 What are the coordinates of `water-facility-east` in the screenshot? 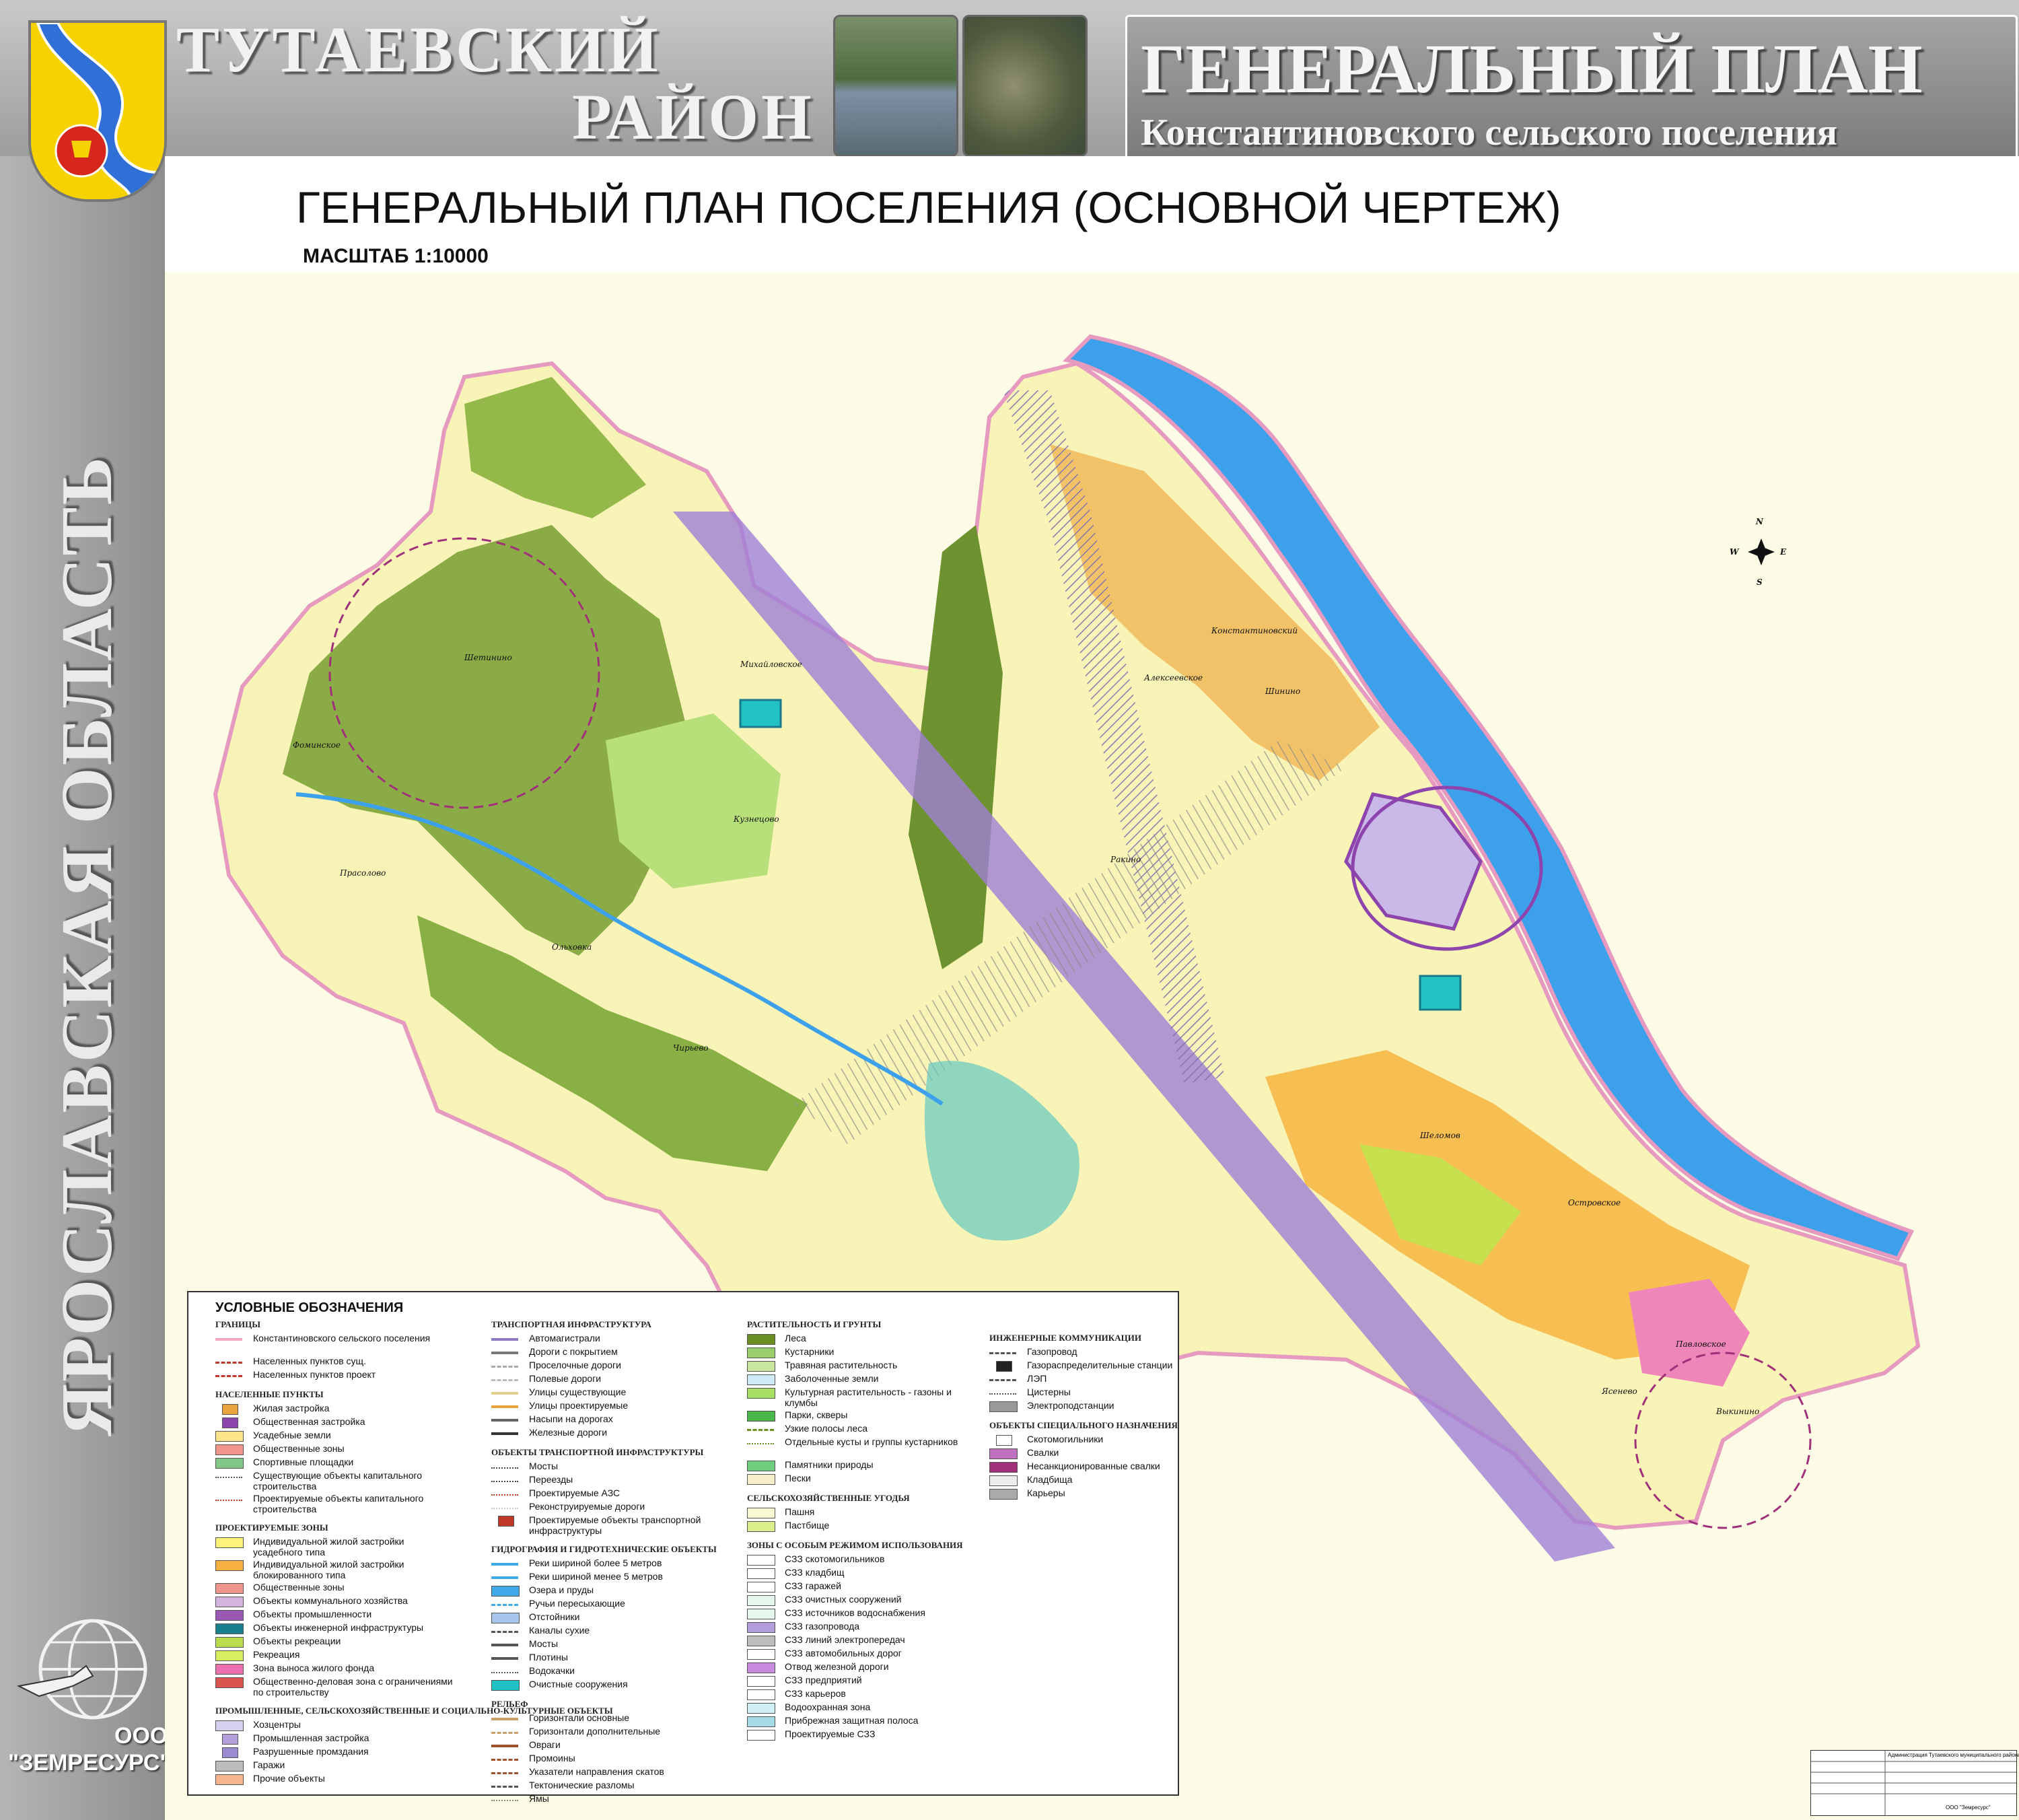 It's located at (1441, 993).